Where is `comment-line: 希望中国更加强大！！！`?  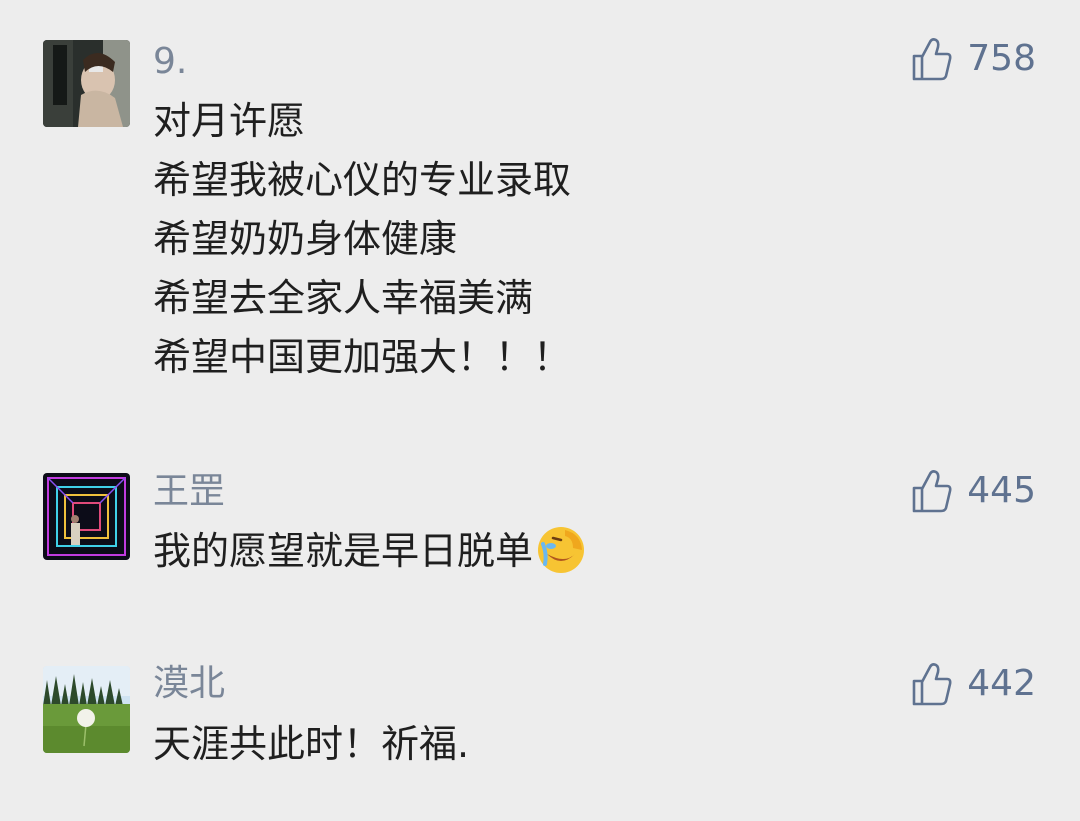 comment-line: 希望中国更加强大！！！ is located at coordinates (362, 357).